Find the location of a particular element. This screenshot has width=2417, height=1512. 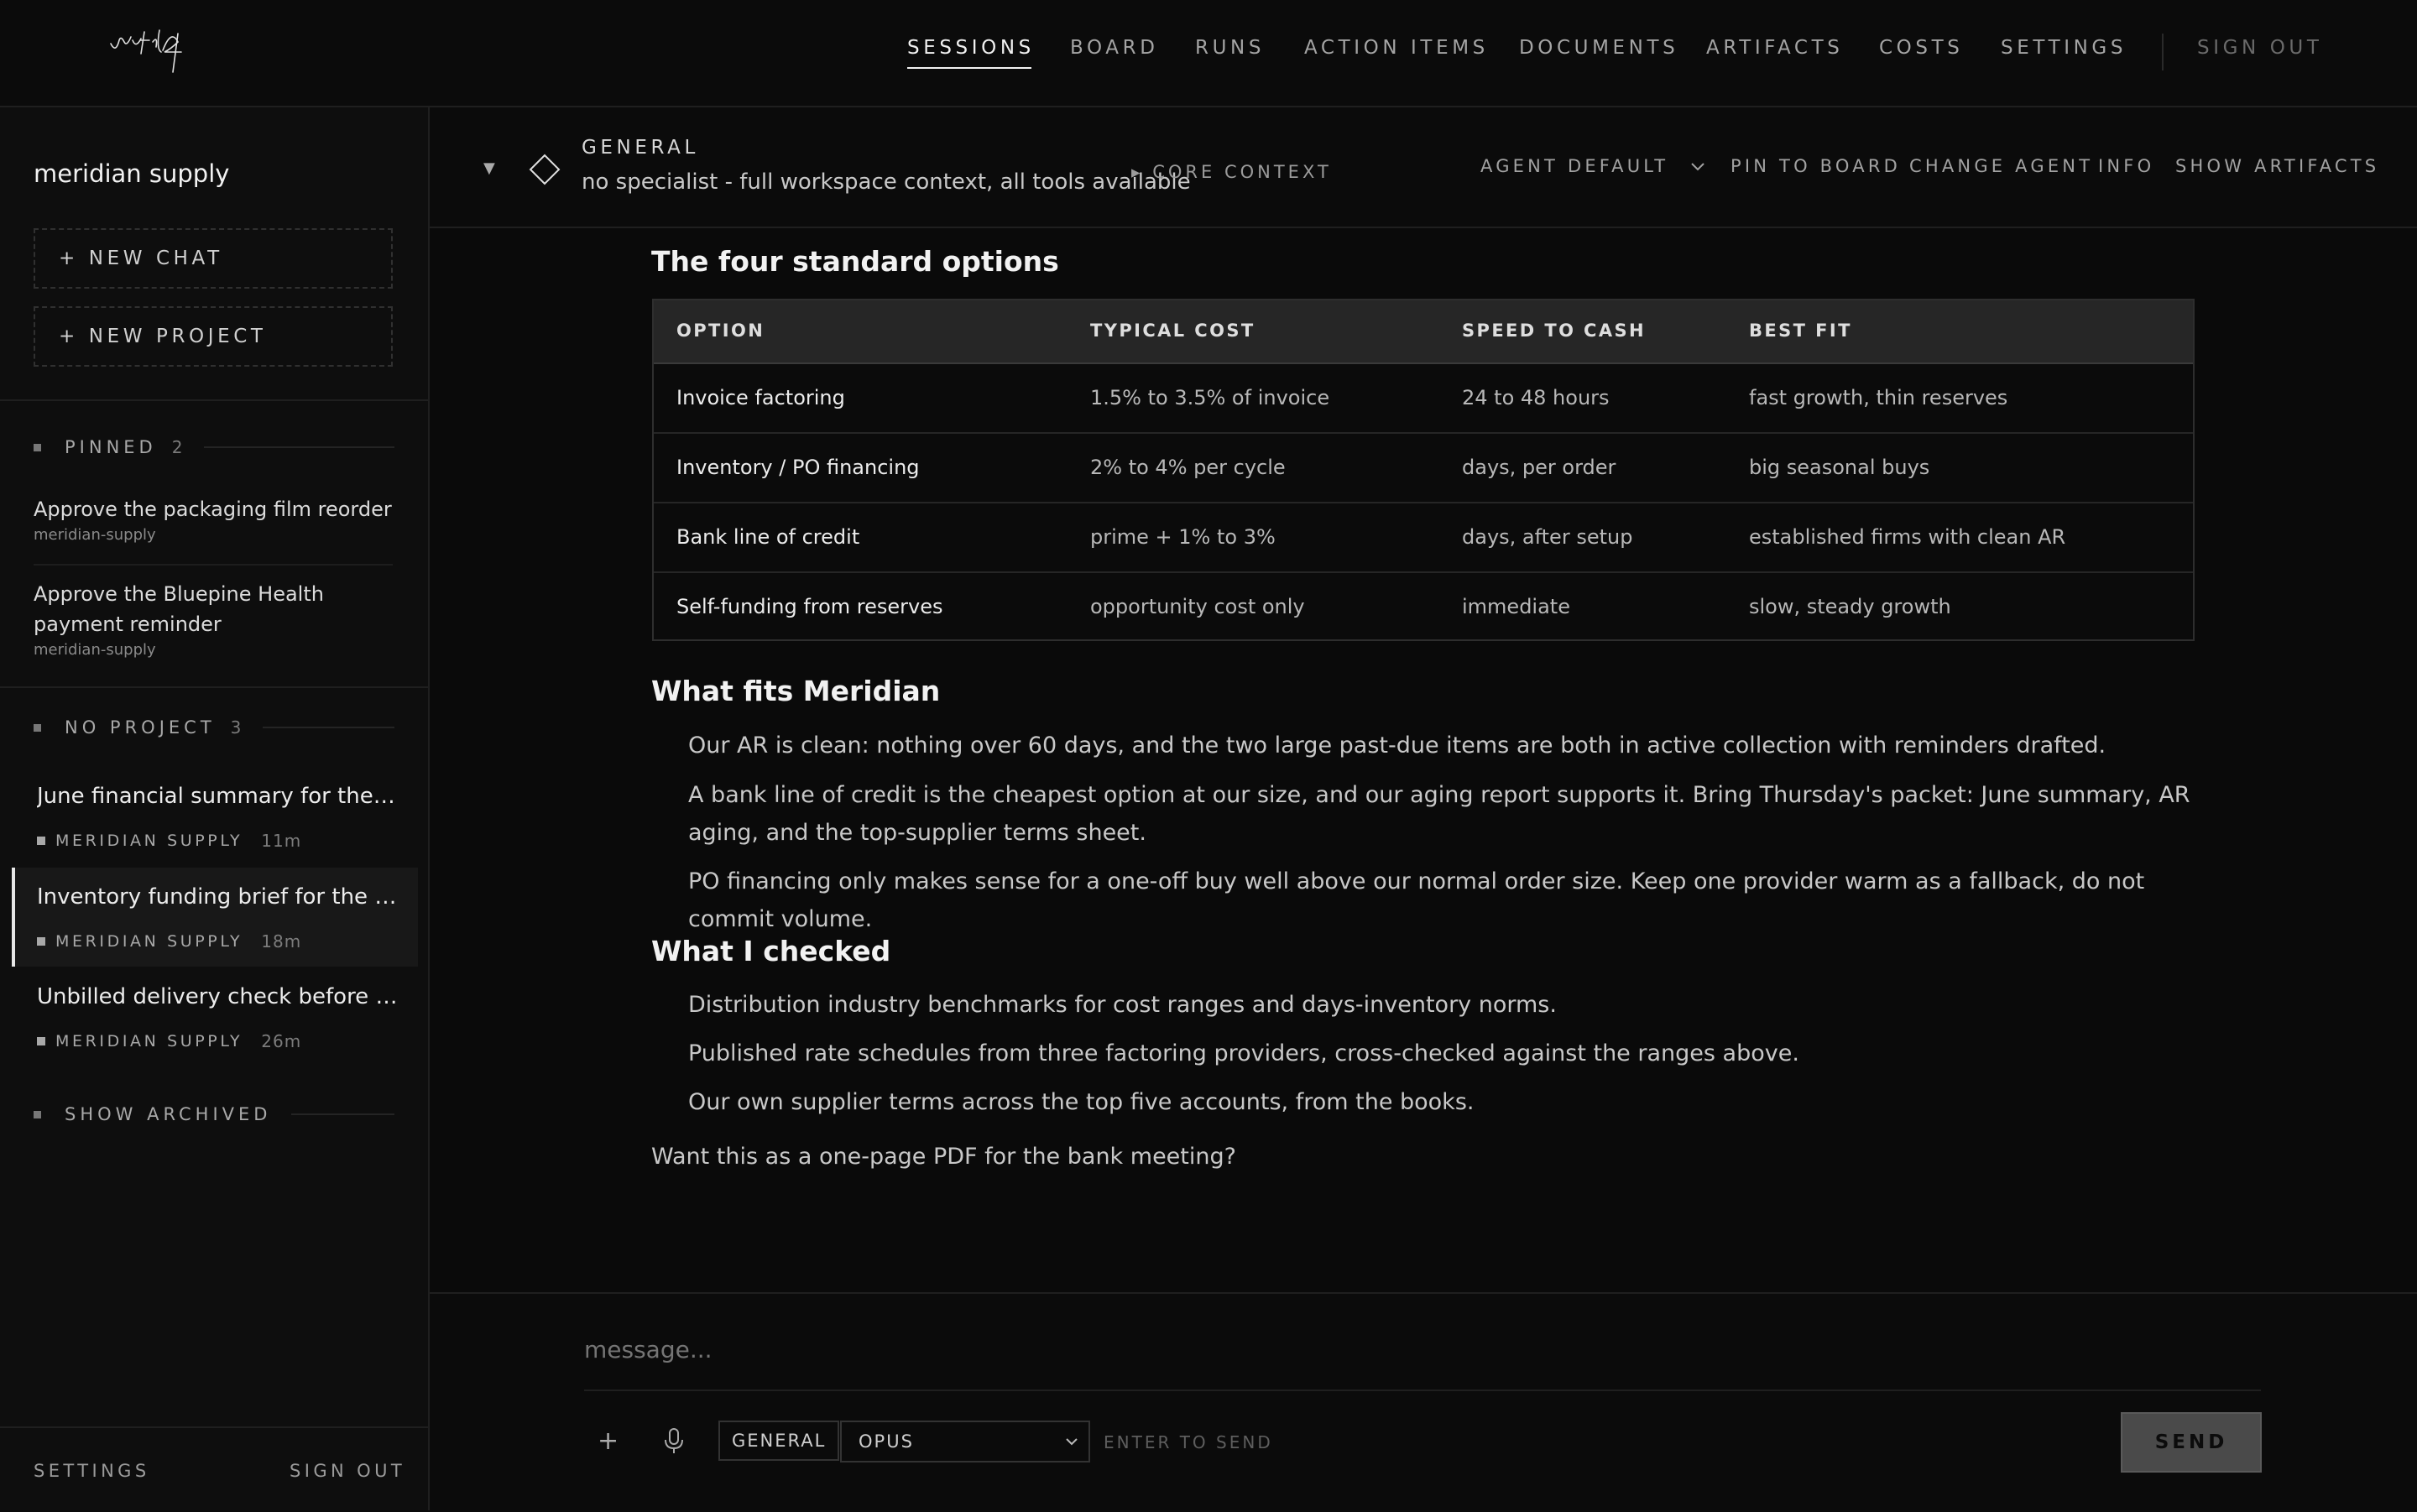

show-archived-toggle: SHOW ARCHIVED is located at coordinates (214, 1114).